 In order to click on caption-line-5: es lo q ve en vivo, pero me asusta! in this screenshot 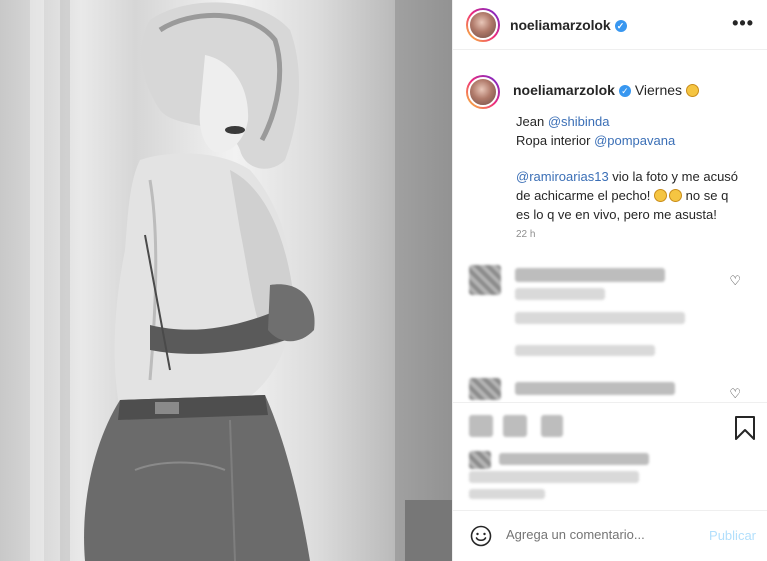, I will do `click(616, 214)`.